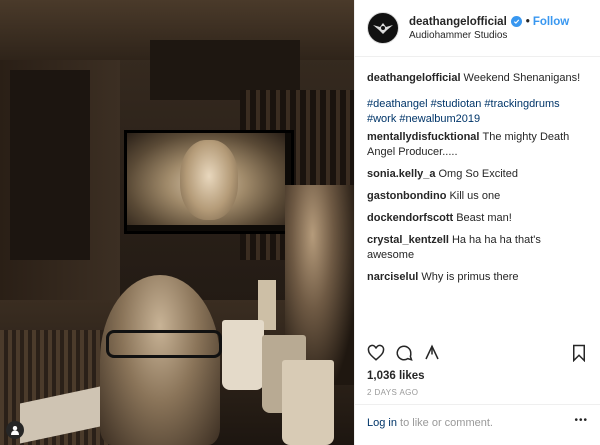 Image resolution: width=600 pixels, height=445 pixels. I want to click on comment: sonia.kelly_a Omg So Excited, so click(477, 174).